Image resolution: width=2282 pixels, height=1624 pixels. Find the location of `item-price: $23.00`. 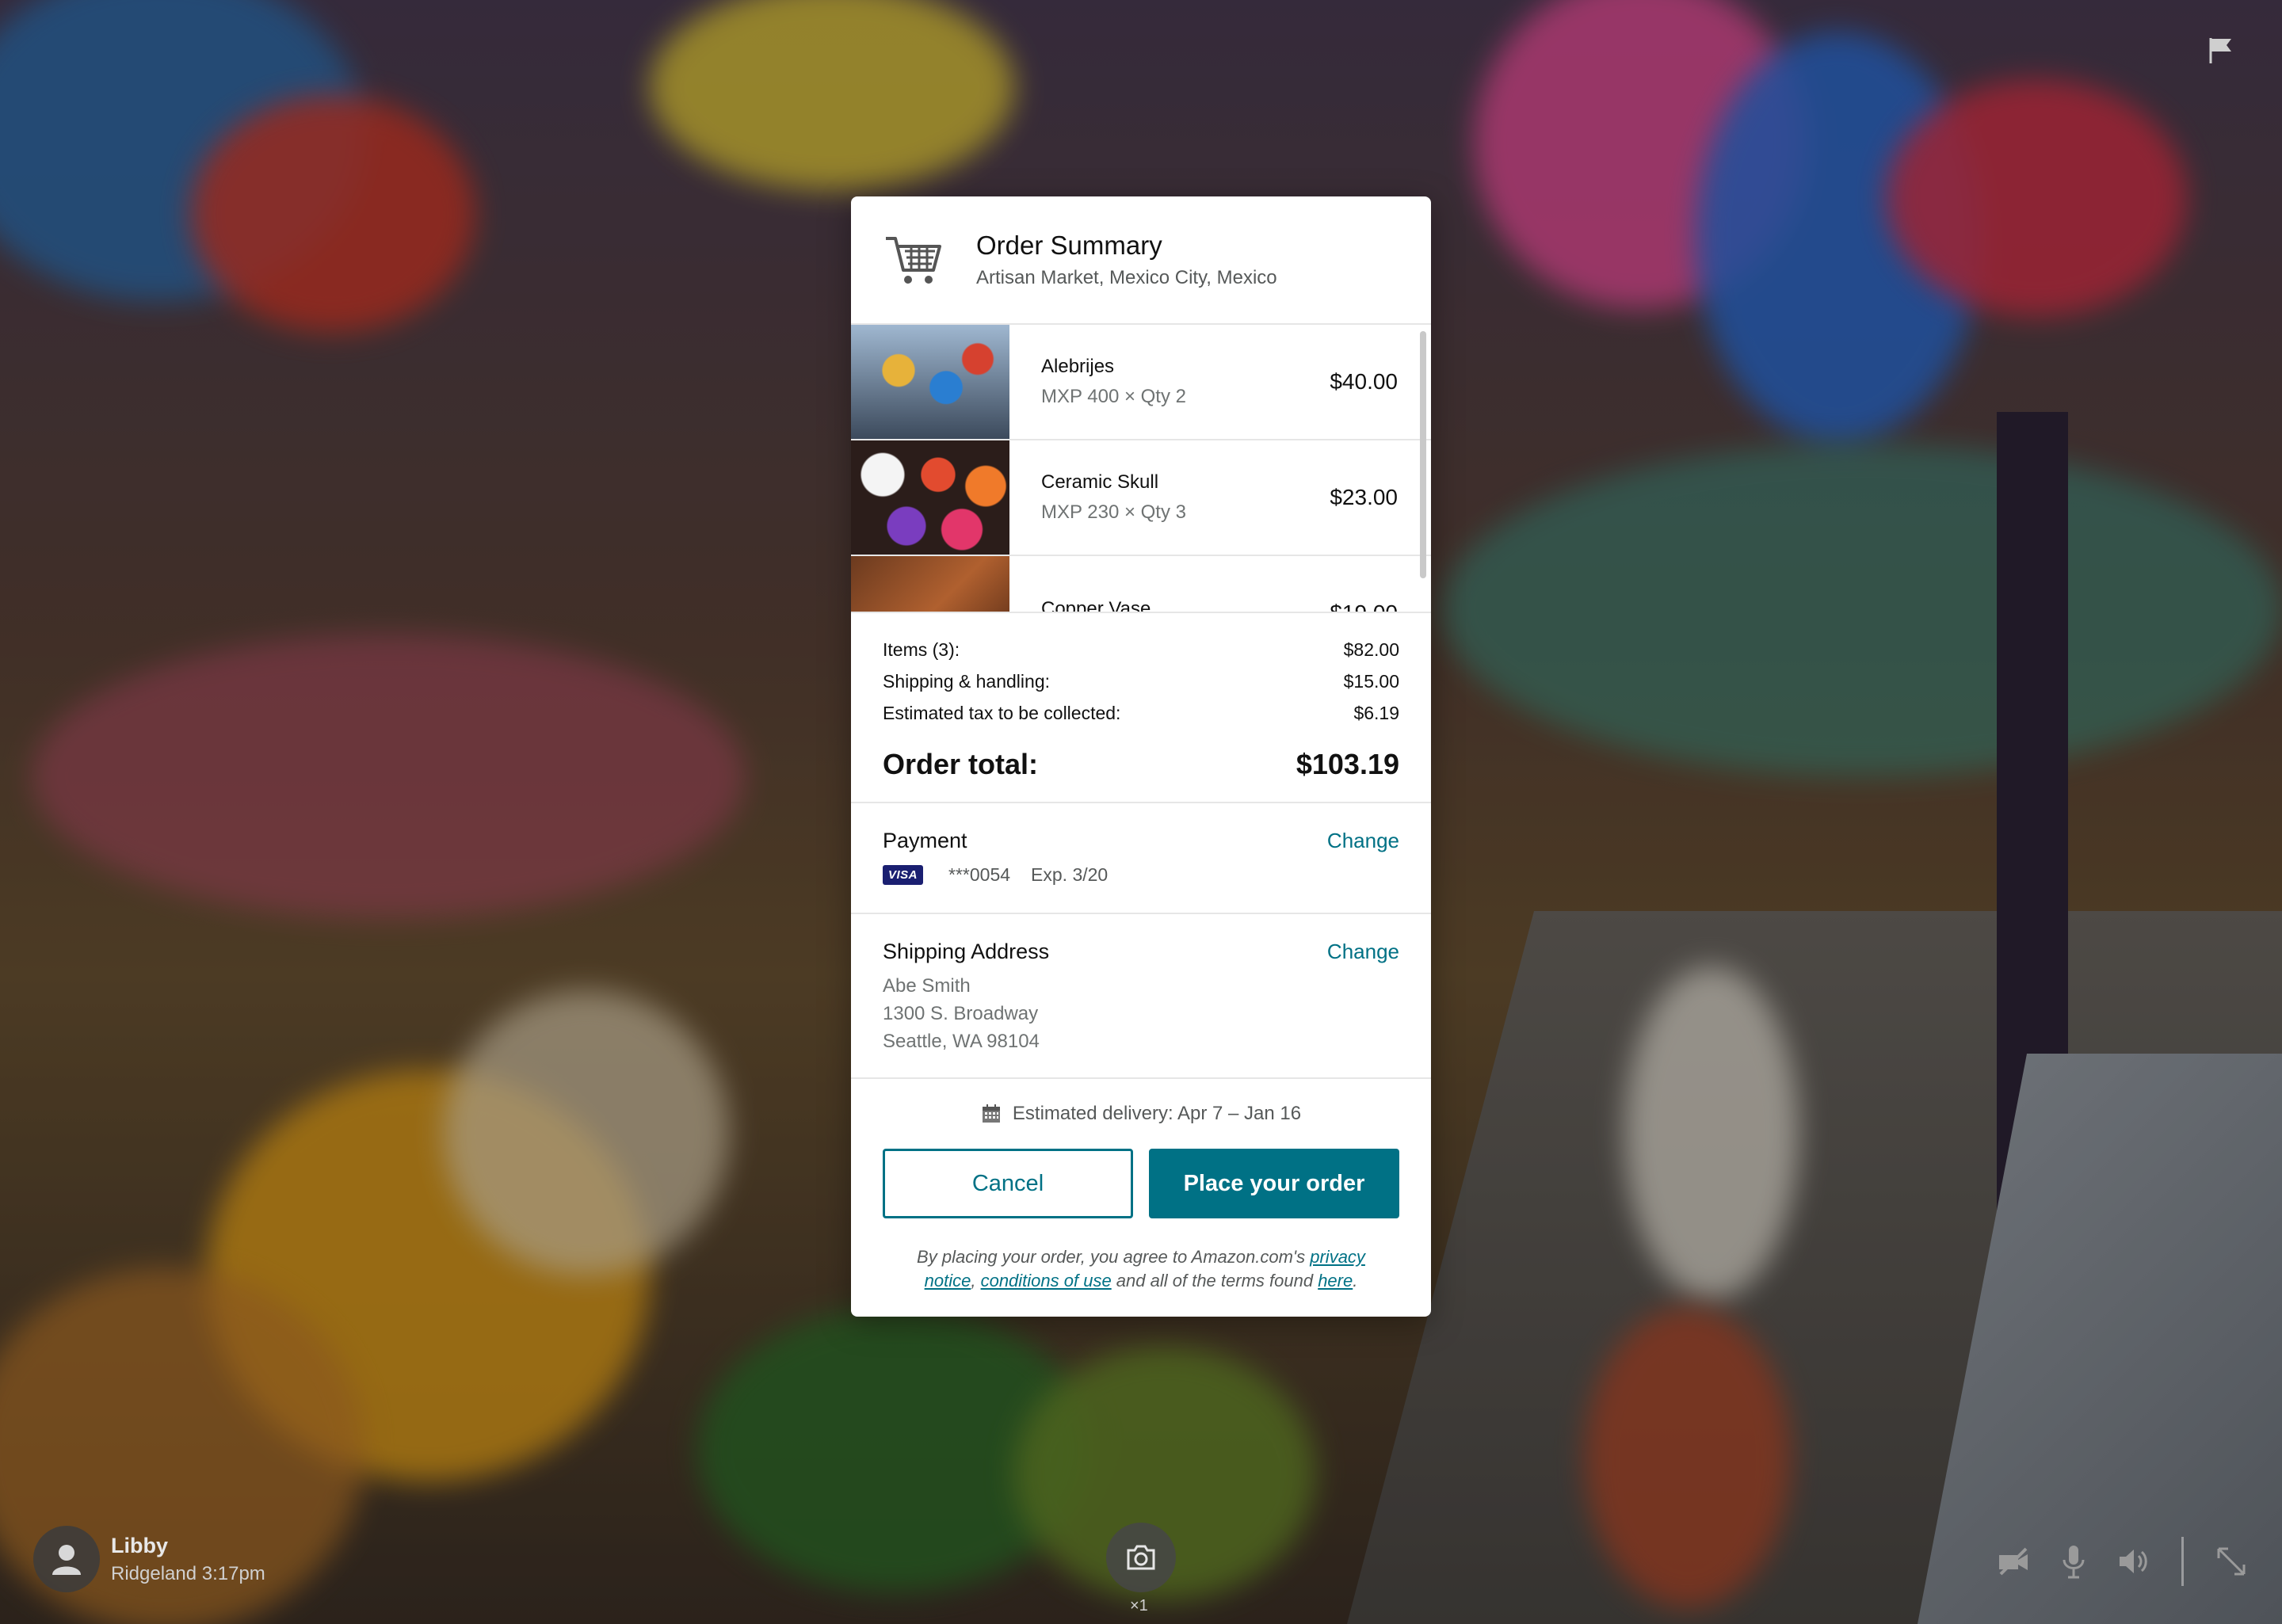

item-price: $23.00 is located at coordinates (1364, 497).